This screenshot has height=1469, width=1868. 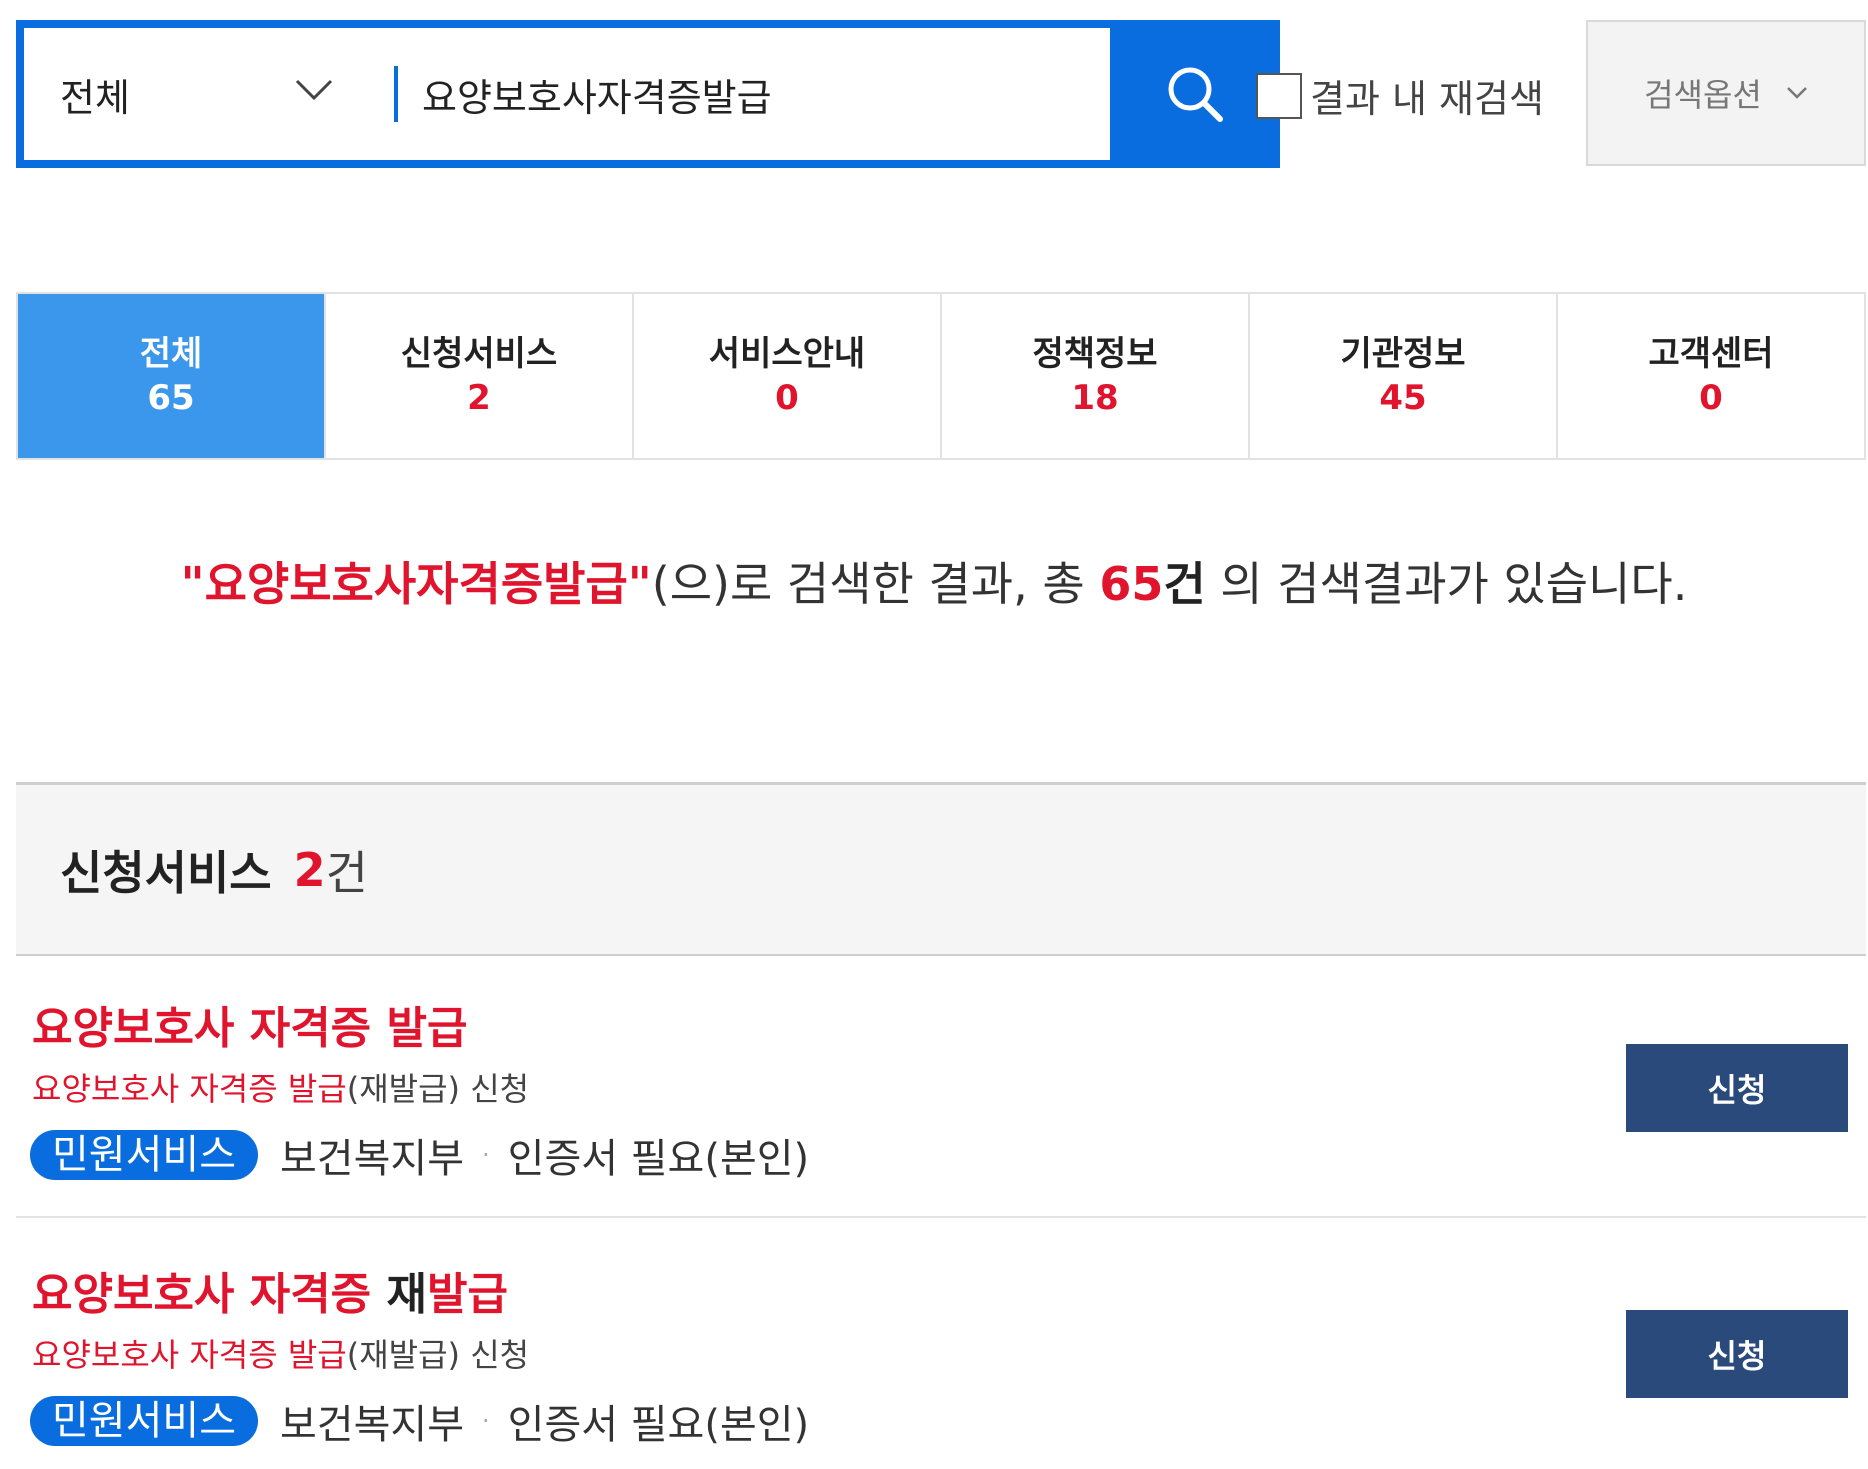 What do you see at coordinates (875, 584) in the screenshot?
I see `summary-middle: (으)로 검색한 결과, 총` at bounding box center [875, 584].